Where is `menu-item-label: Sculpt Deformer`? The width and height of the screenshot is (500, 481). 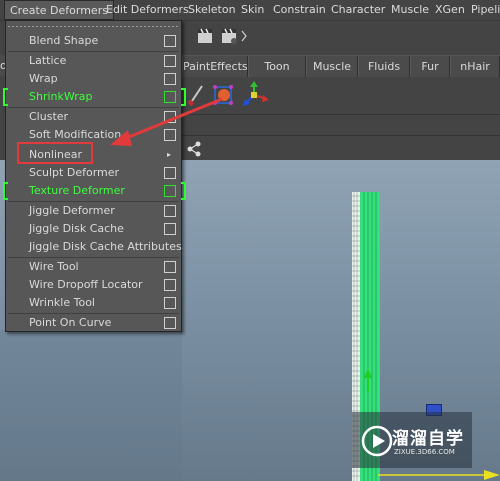 menu-item-label: Sculpt Deformer is located at coordinates (74, 172).